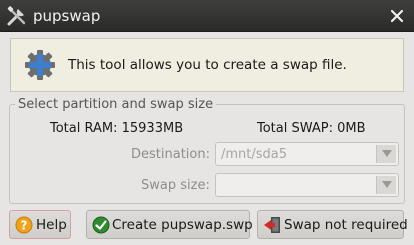 The width and height of the screenshot is (414, 245). I want to click on window-title: pupswap, so click(67, 16).